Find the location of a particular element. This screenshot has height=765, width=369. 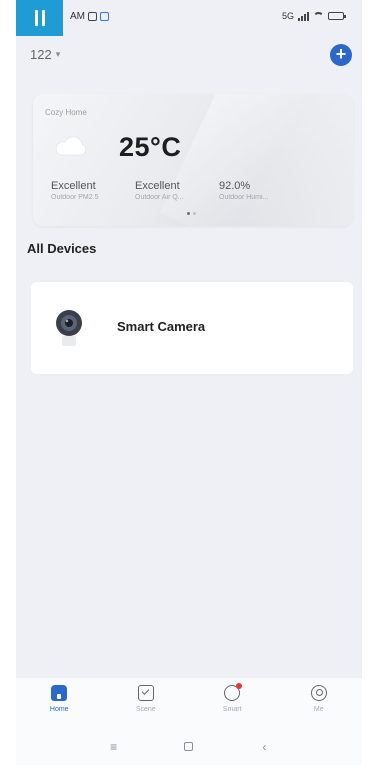

smart-icon is located at coordinates (233, 692).